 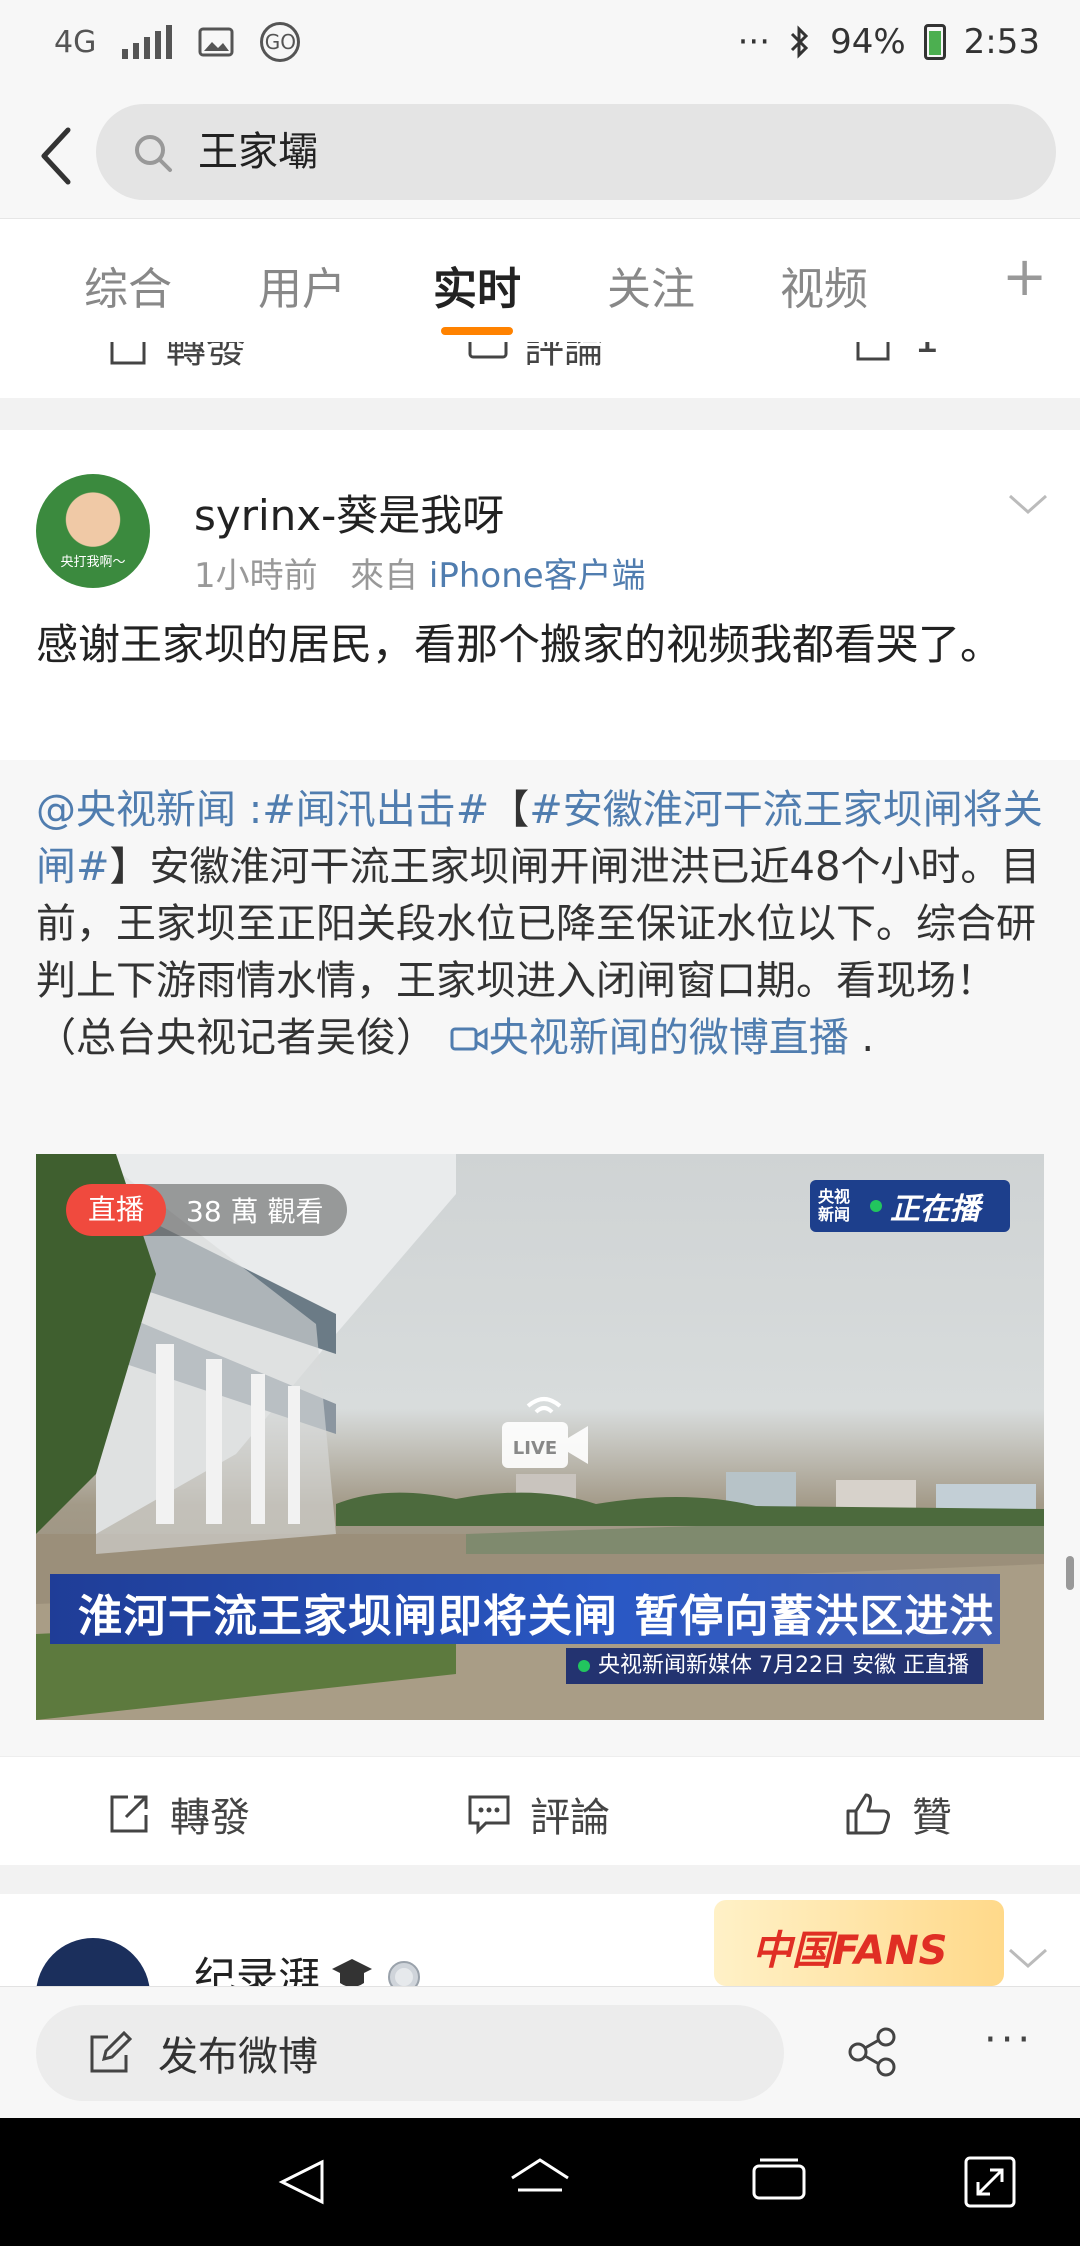 What do you see at coordinates (249, 810) in the screenshot?
I see `mention-colon: :` at bounding box center [249, 810].